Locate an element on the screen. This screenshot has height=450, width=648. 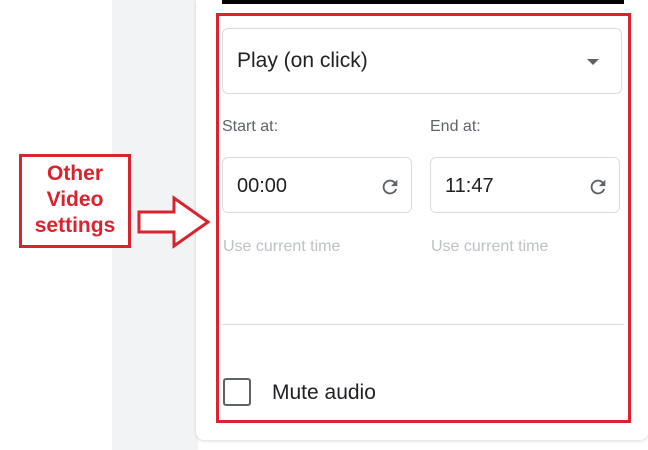
annotation-line: Other is located at coordinates (74, 173).